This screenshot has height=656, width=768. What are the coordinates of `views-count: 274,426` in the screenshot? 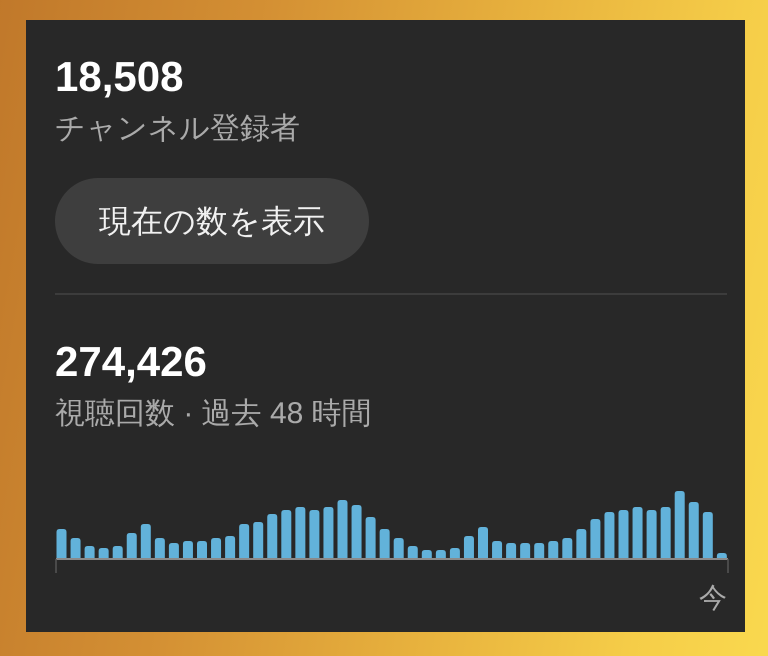 It's located at (131, 362).